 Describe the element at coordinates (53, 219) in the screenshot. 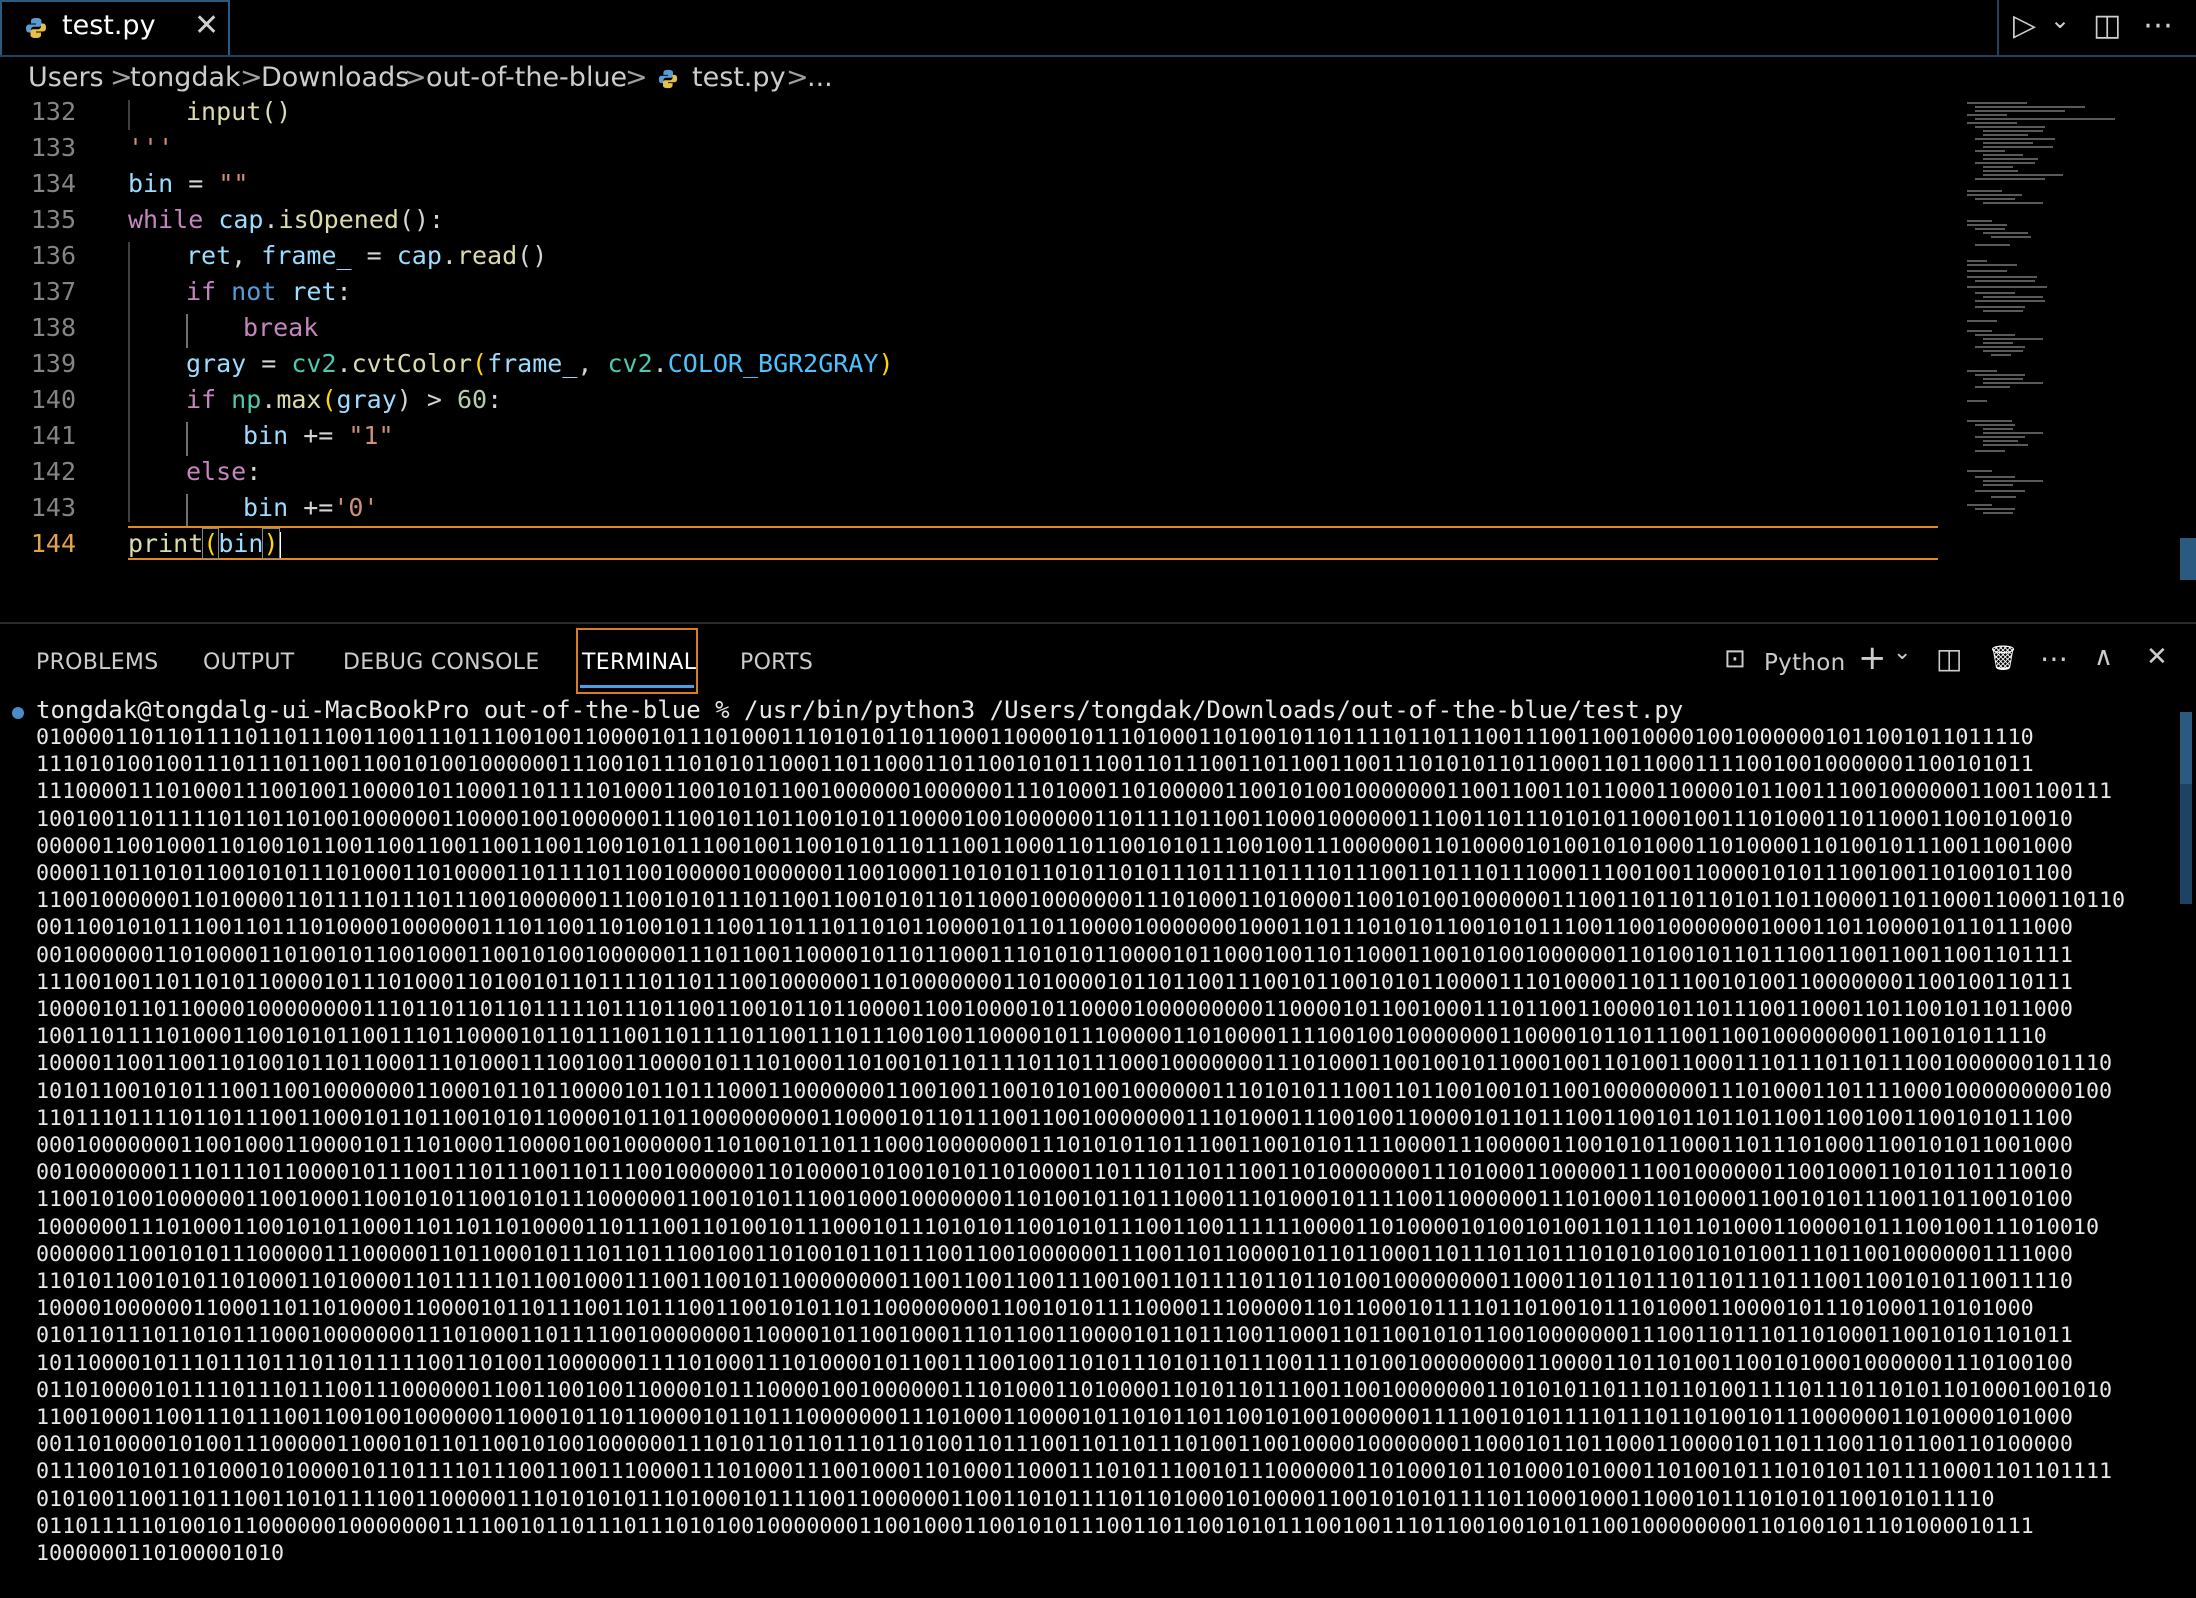

I see `line-number: 135` at that location.